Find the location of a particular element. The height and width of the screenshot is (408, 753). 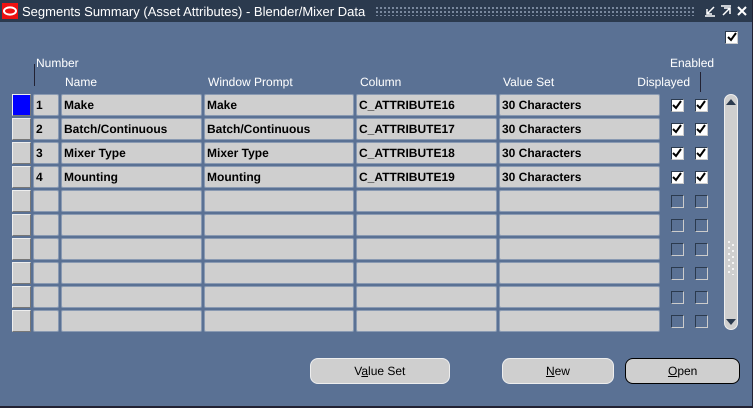

scroll-thumb-grip-icon is located at coordinates (731, 257).